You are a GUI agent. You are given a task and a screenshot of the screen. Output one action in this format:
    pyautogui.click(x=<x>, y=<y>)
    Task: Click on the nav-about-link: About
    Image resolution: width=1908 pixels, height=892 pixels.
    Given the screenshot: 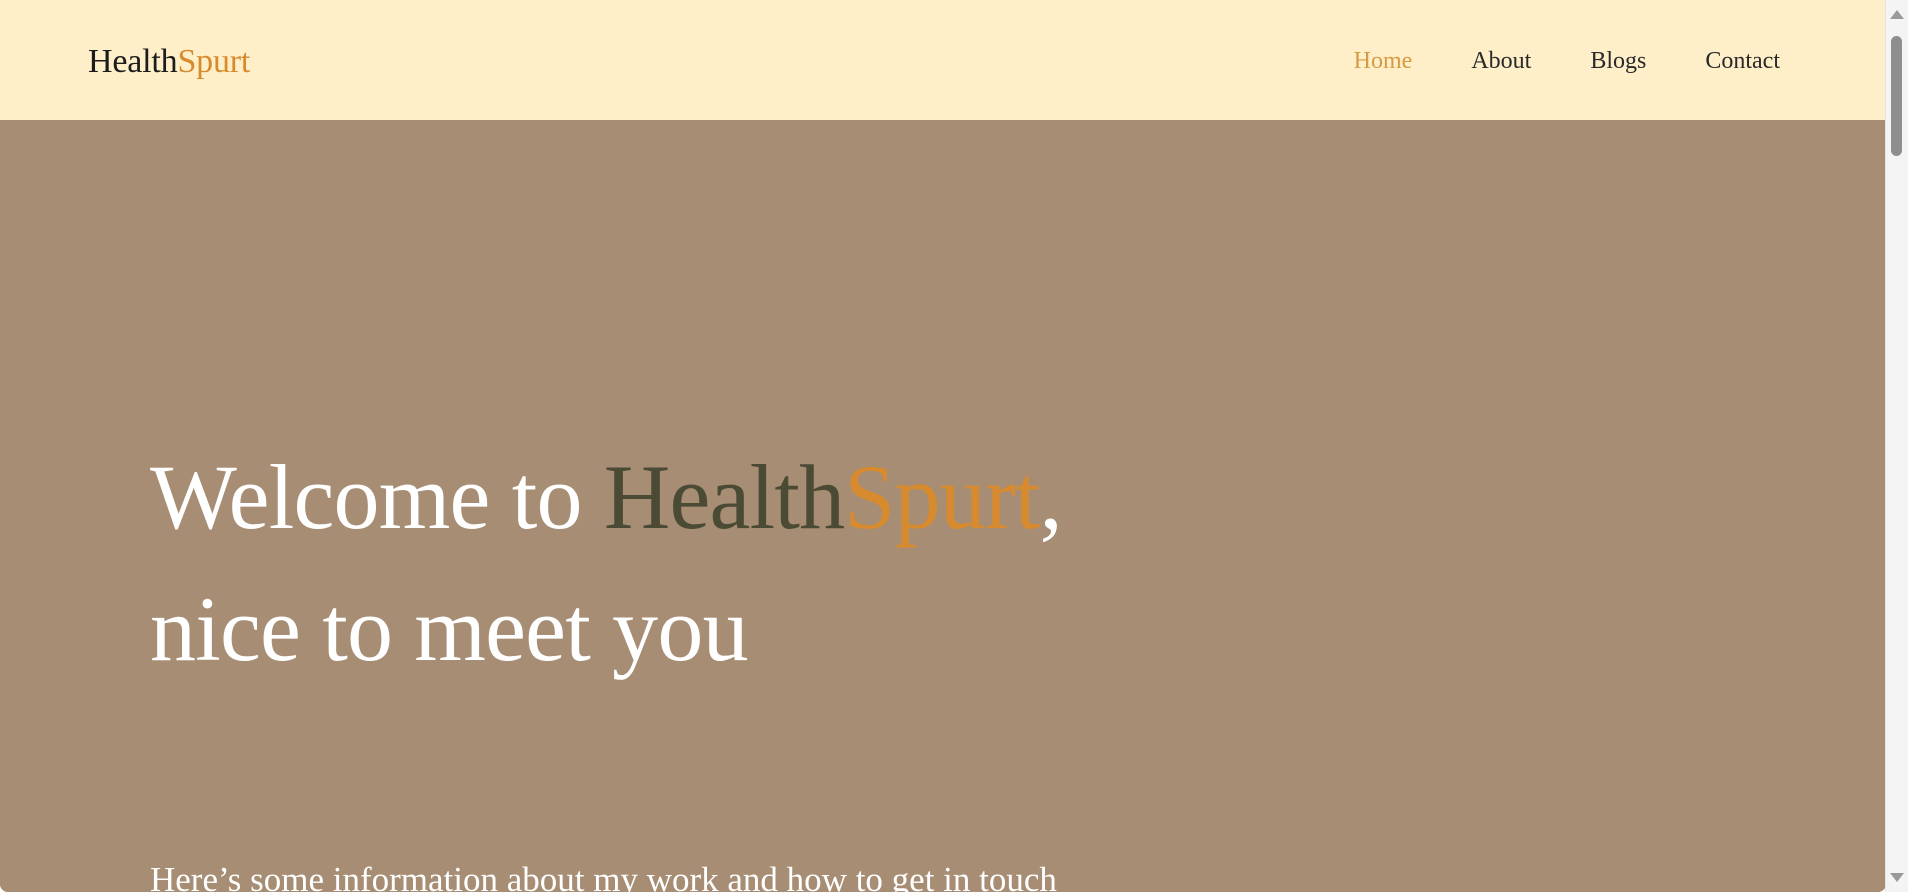 What is the action you would take?
    pyautogui.click(x=1501, y=61)
    